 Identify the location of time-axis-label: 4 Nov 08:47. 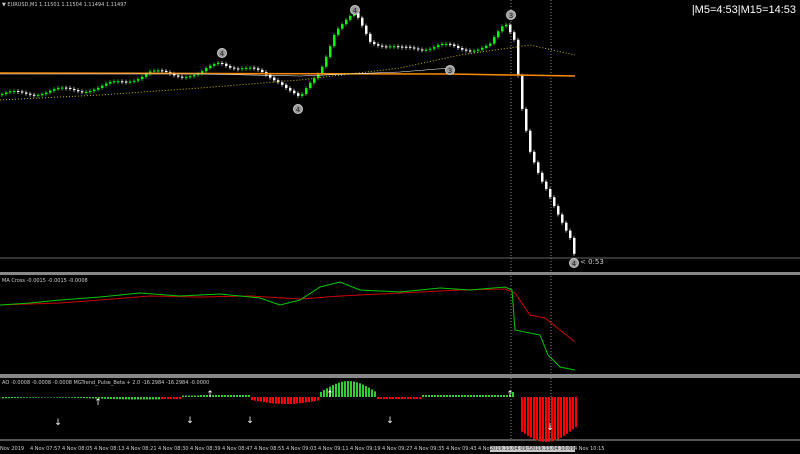
(237, 449).